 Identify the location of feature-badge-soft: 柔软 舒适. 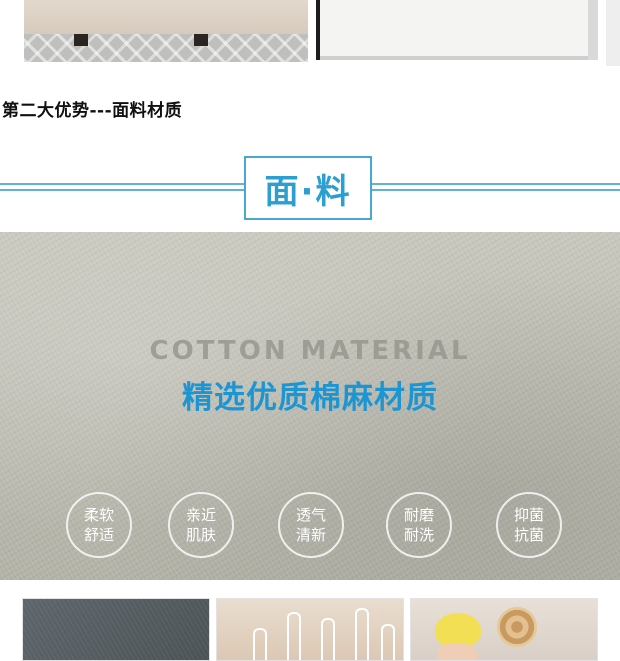
(99, 525).